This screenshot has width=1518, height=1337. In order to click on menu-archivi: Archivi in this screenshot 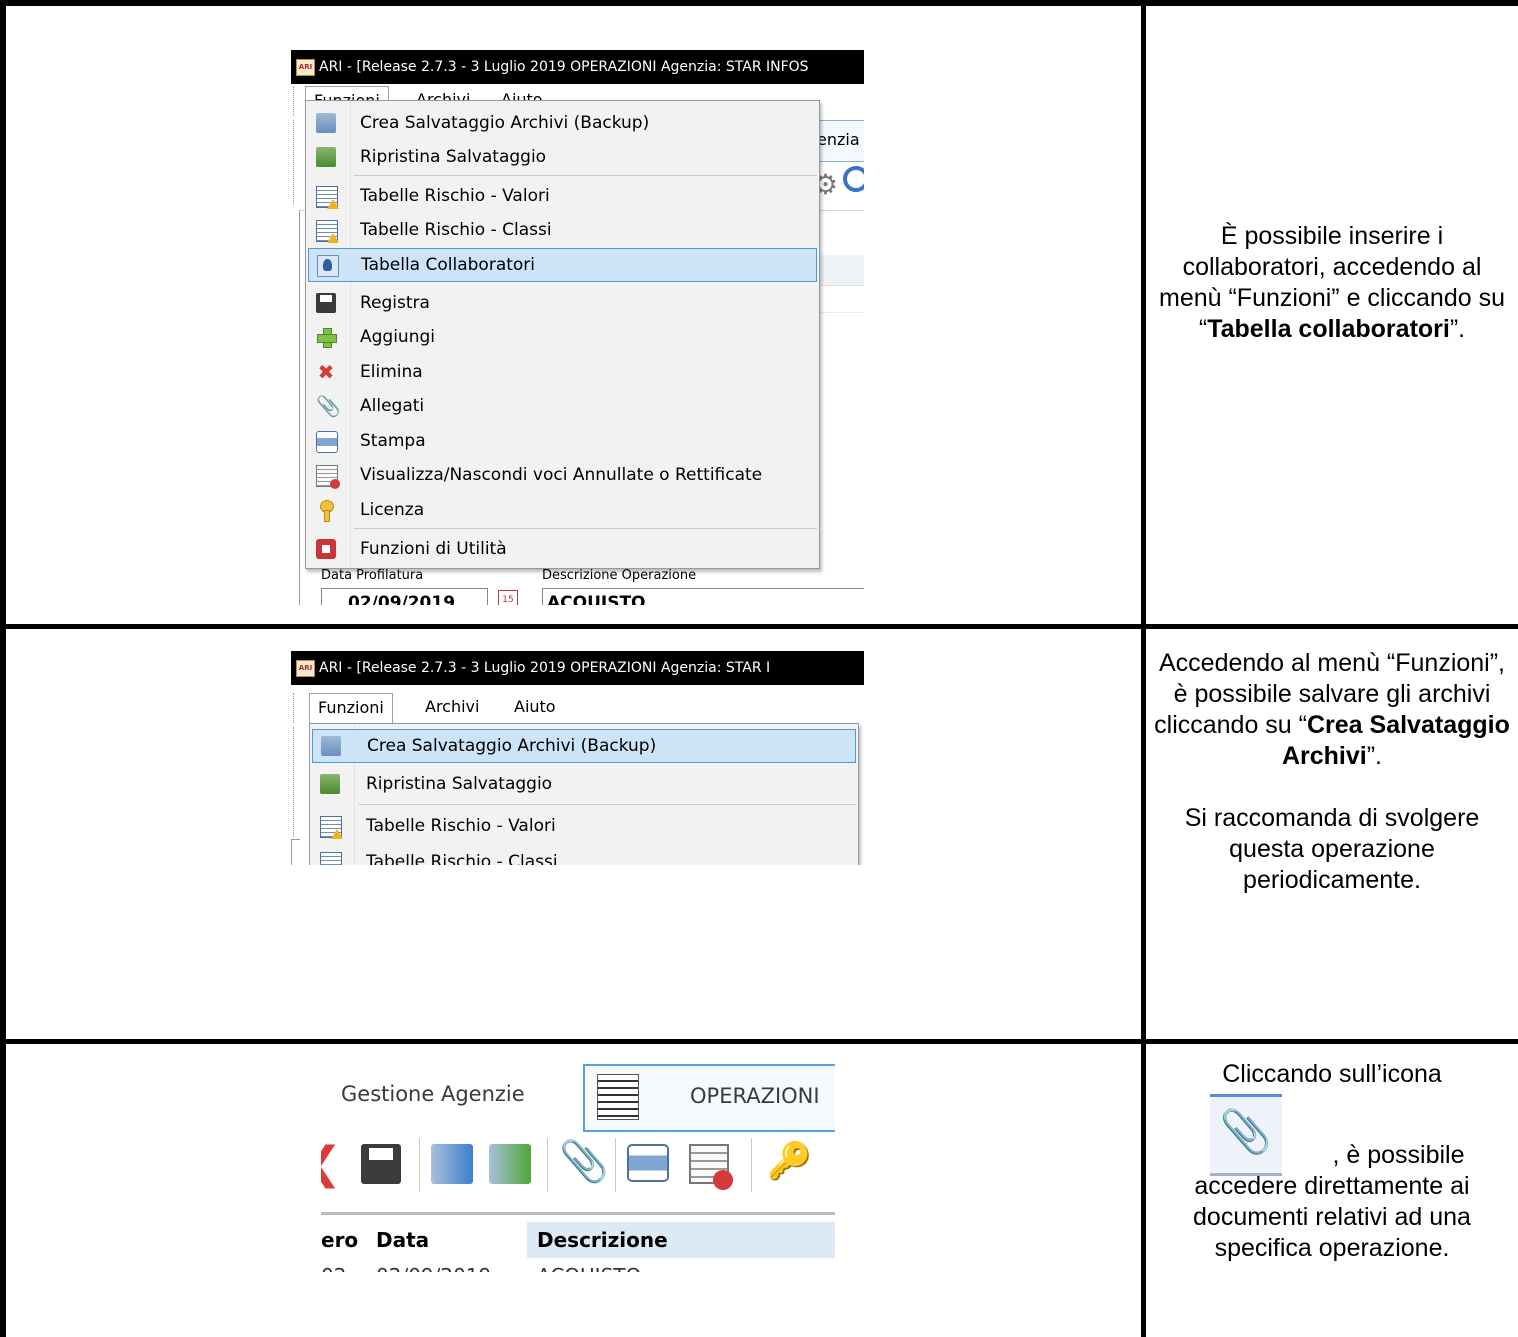, I will do `click(452, 707)`.